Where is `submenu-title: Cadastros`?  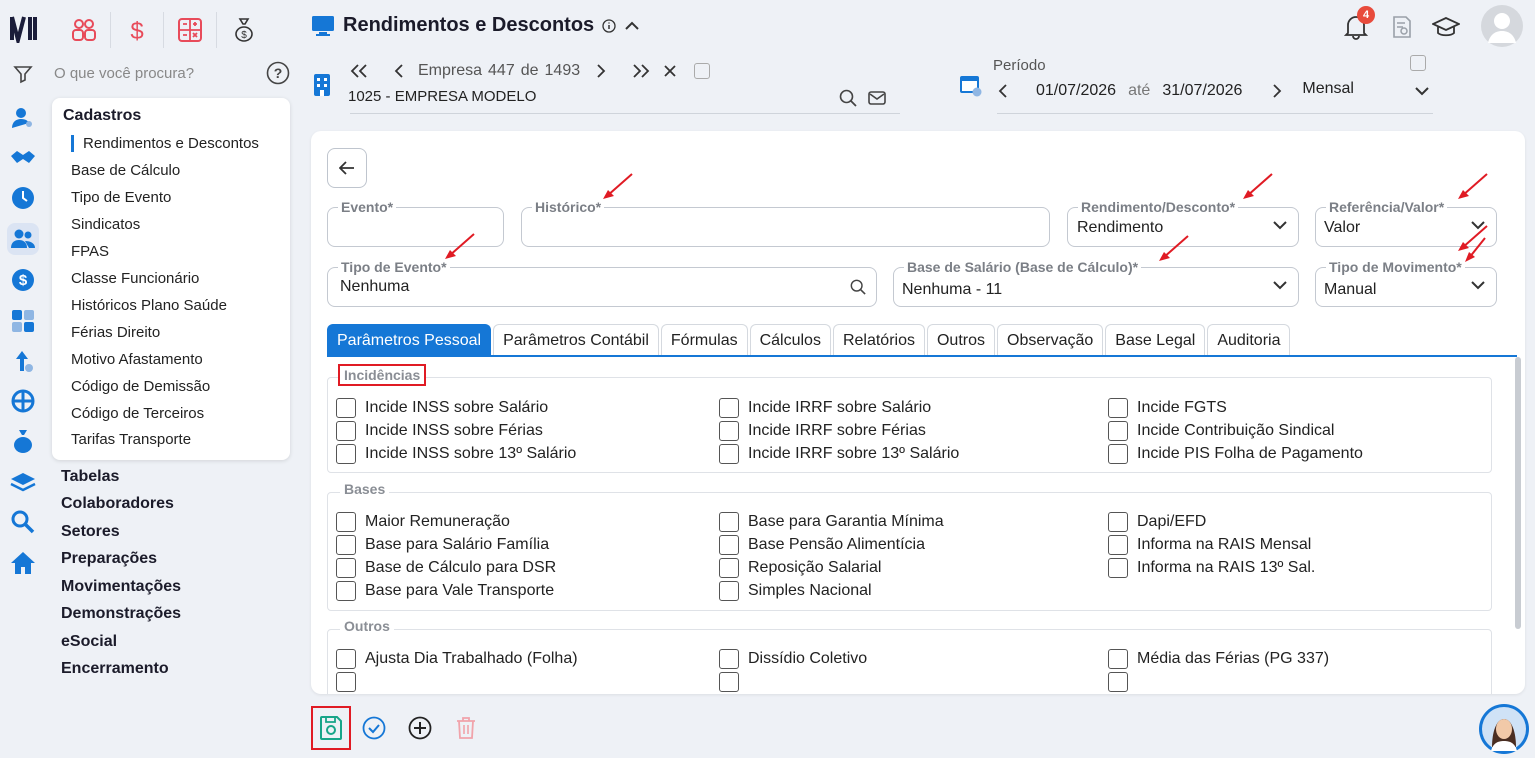 submenu-title: Cadastros is located at coordinates (102, 116).